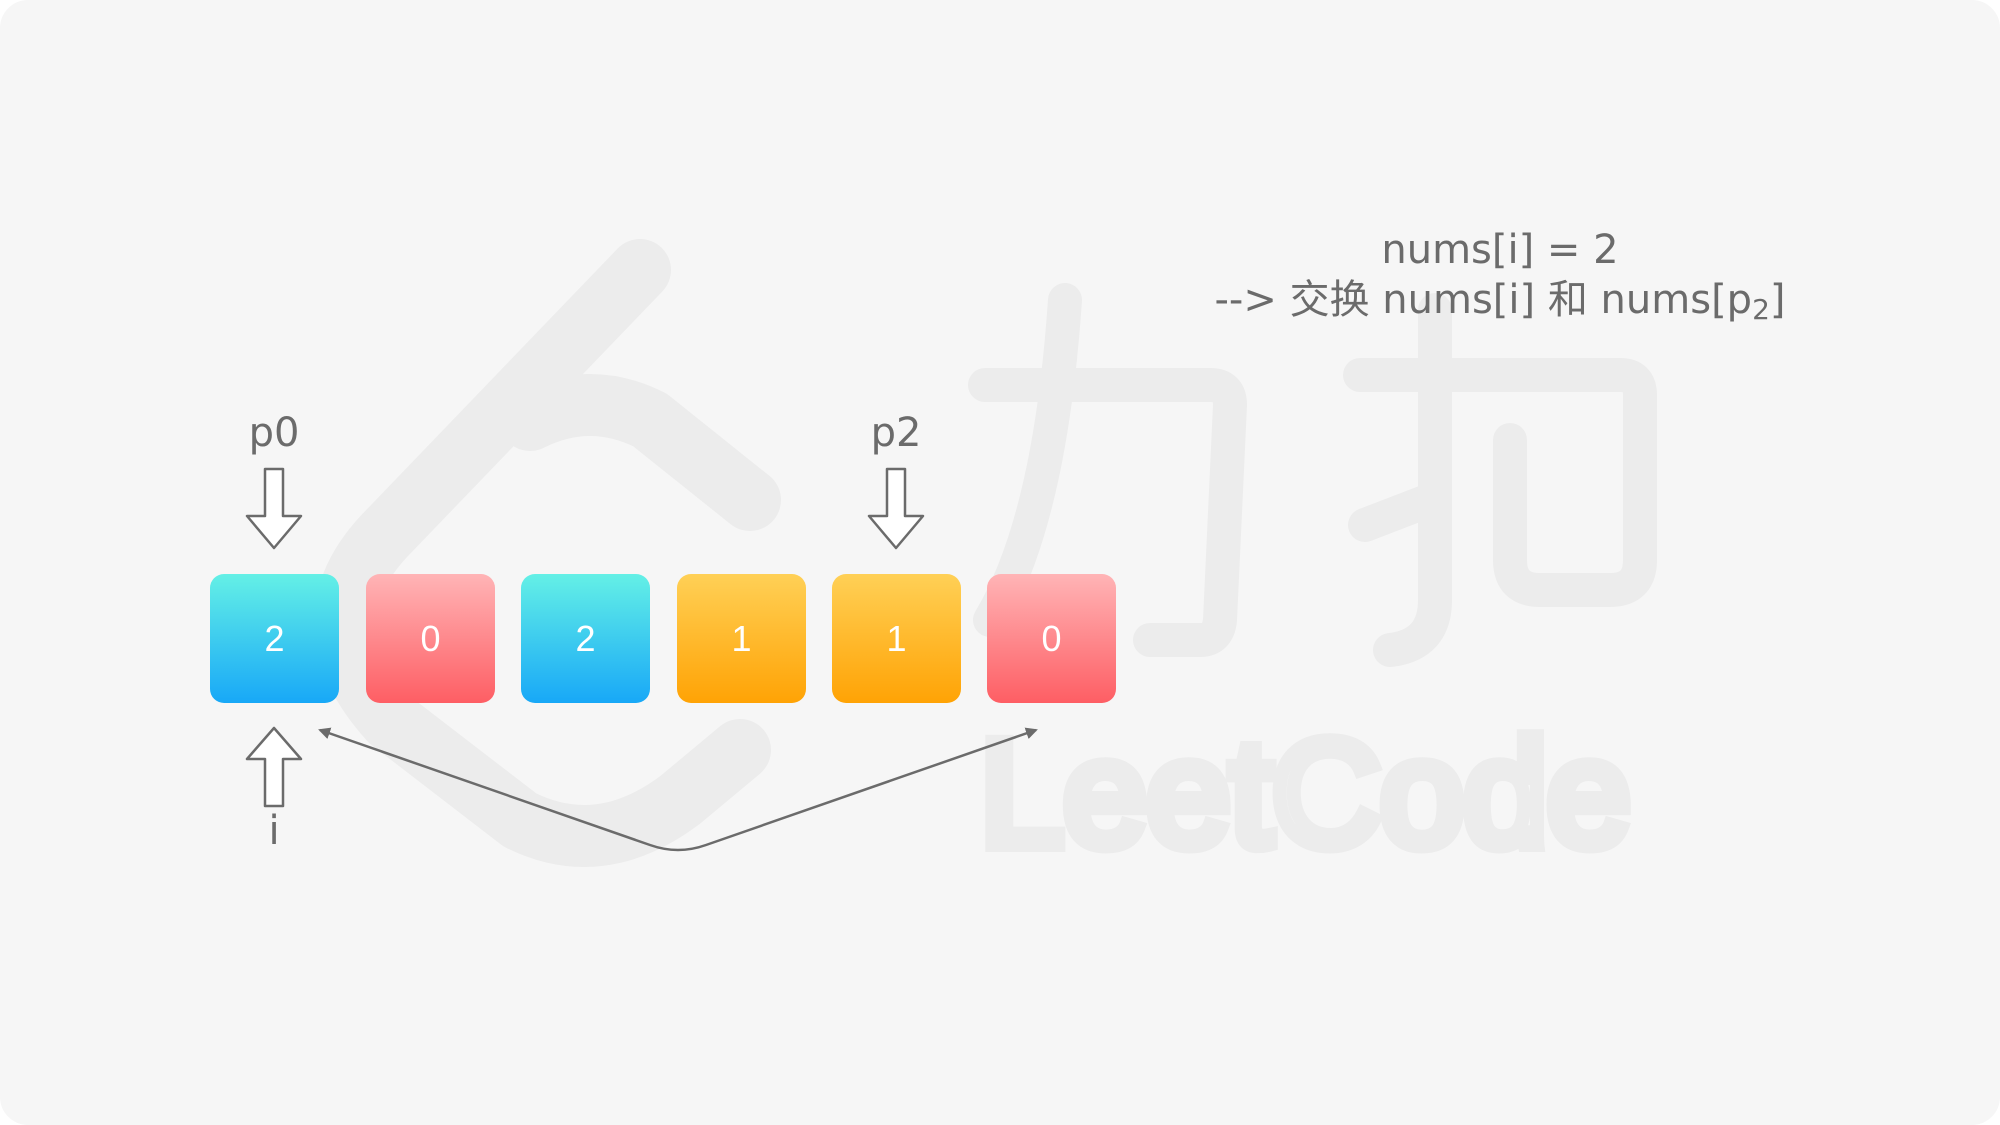  Describe the element at coordinates (1500, 250) in the screenshot. I see `annotation-line-1: nums[i] = 2` at that location.